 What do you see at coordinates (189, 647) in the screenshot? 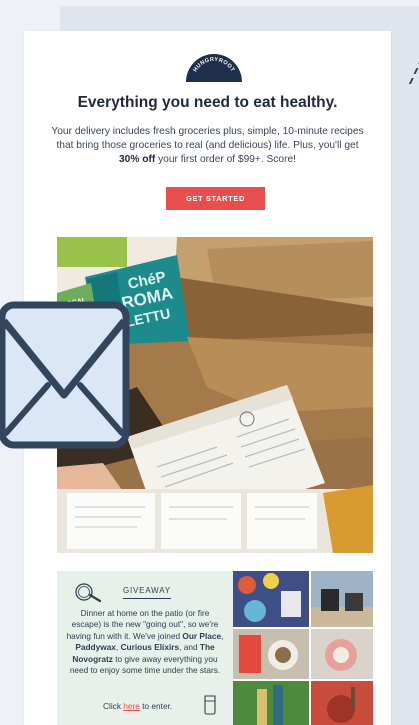
I see `separator: , and` at bounding box center [189, 647].